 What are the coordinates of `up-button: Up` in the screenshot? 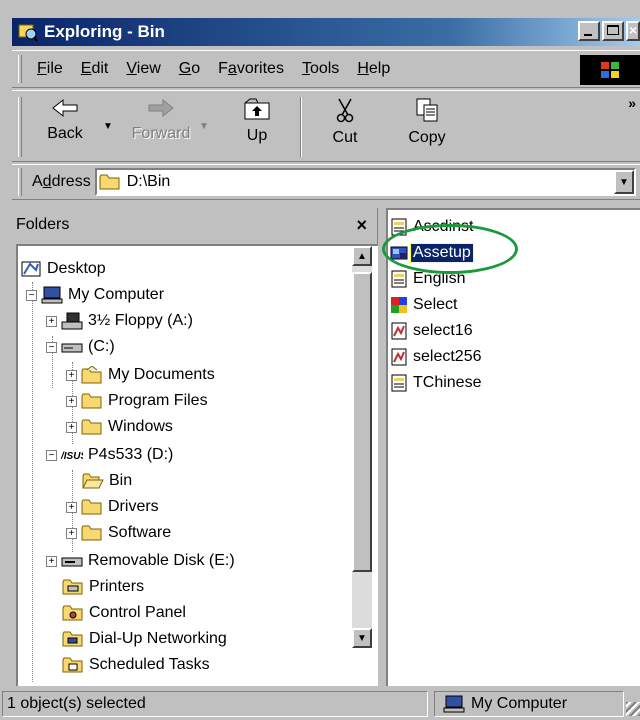 It's located at (257, 126).